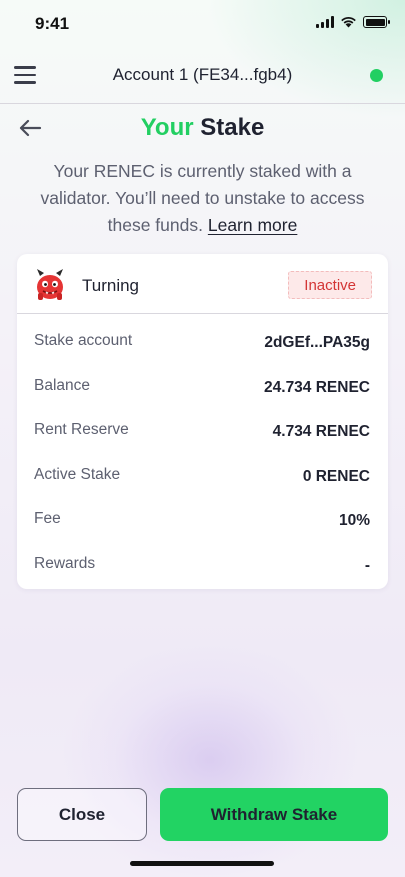 The width and height of the screenshot is (405, 877). What do you see at coordinates (83, 340) in the screenshot?
I see `detail-label: Stake account` at bounding box center [83, 340].